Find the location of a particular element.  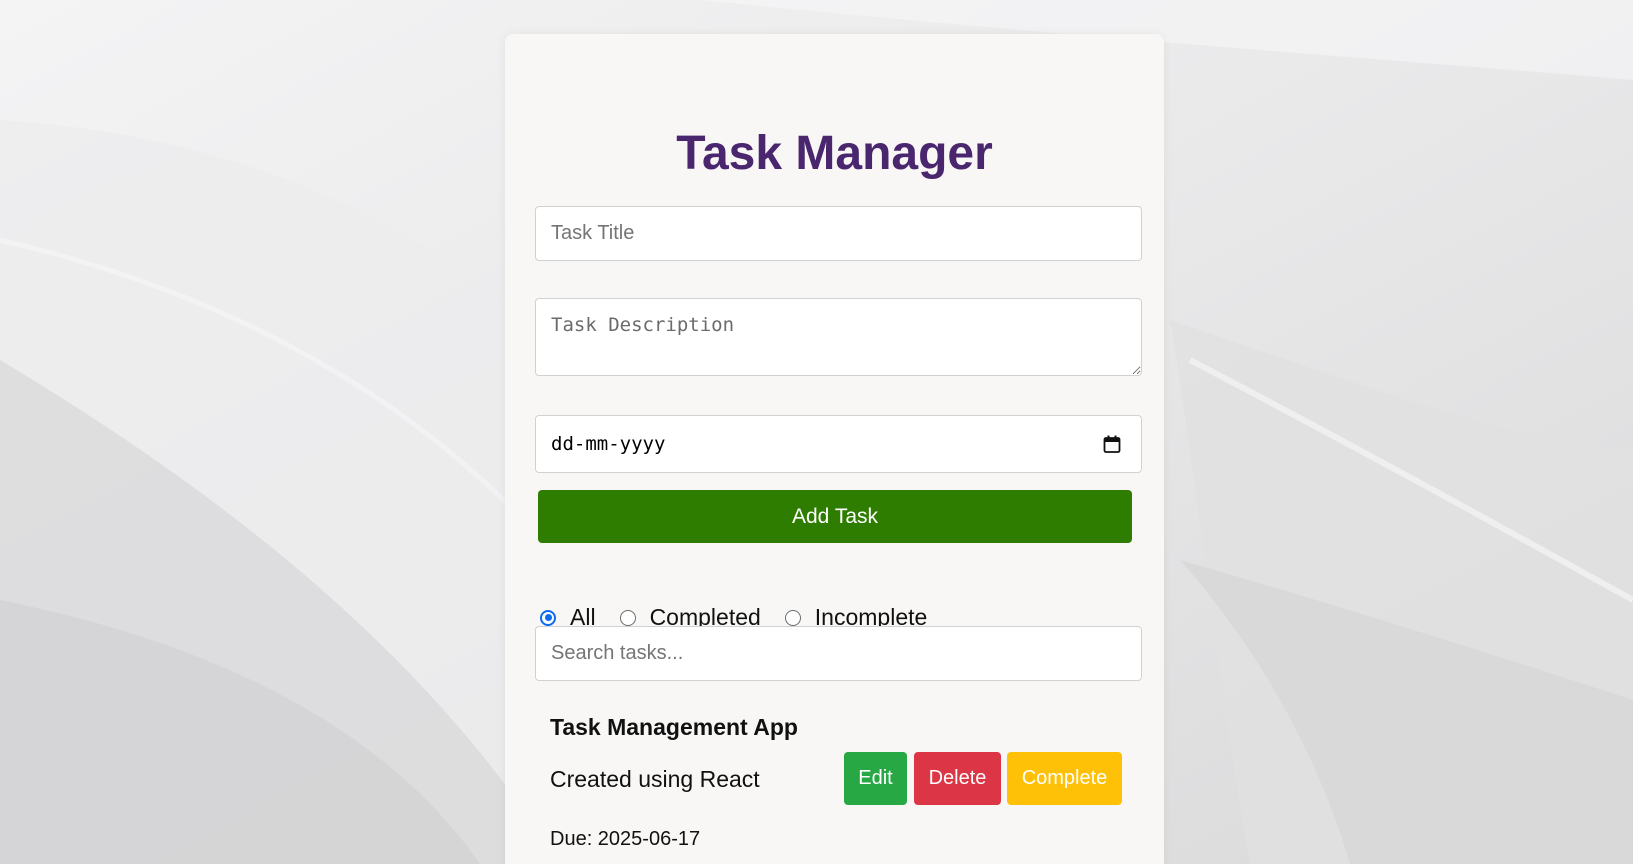

filter-completed-radio is located at coordinates (627, 617).